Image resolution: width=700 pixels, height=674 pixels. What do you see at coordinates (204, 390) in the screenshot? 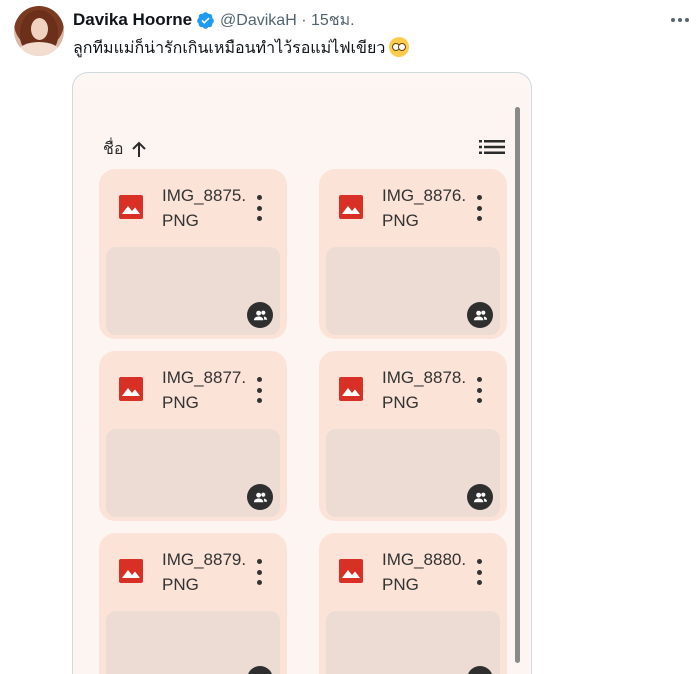
I see `file-name: IMG_8877.PNG` at bounding box center [204, 390].